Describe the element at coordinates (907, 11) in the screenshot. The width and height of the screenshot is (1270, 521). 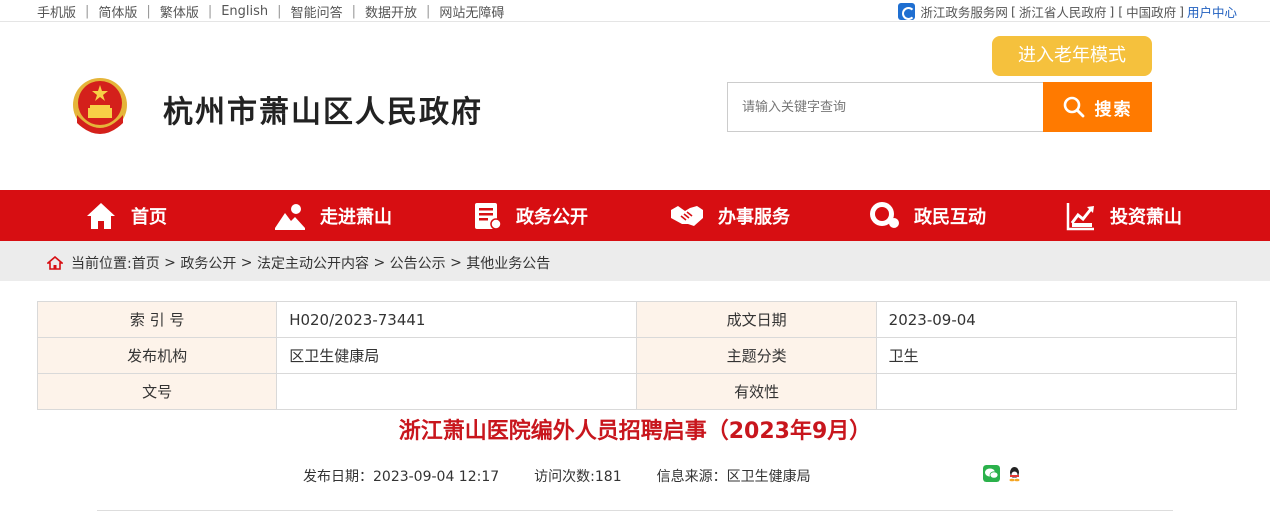
I see `zj-service-logo-icon` at that location.